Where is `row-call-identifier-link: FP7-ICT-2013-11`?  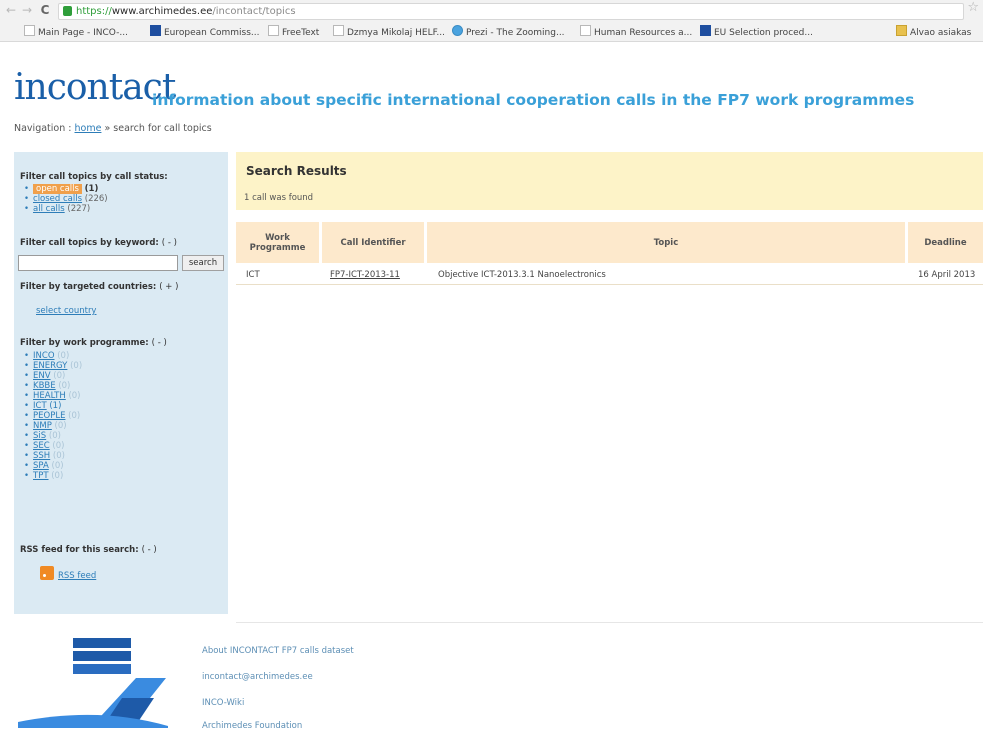 row-call-identifier-link: FP7-ICT-2013-11 is located at coordinates (365, 275).